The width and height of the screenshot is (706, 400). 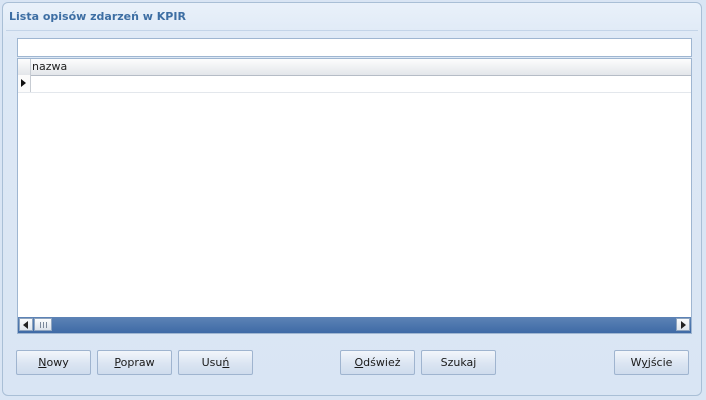 I want to click on search-input, so click(x=354, y=47).